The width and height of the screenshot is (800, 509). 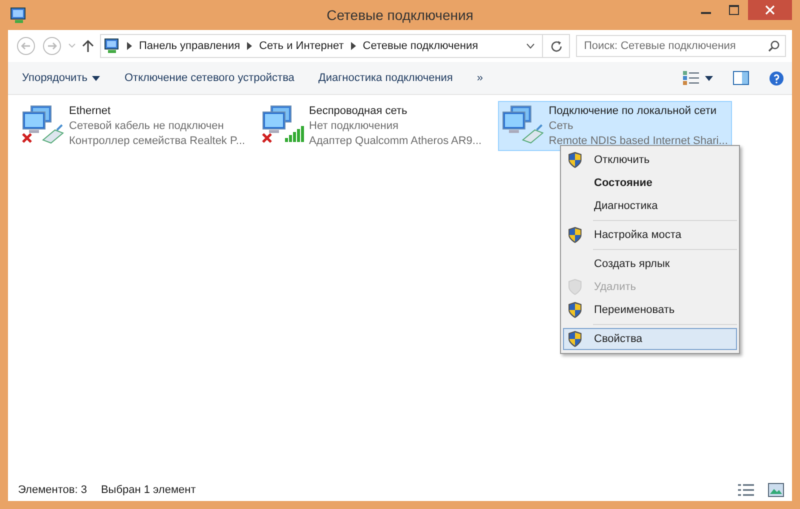 I want to click on window-title: Сетевые подключения, so click(x=400, y=15).